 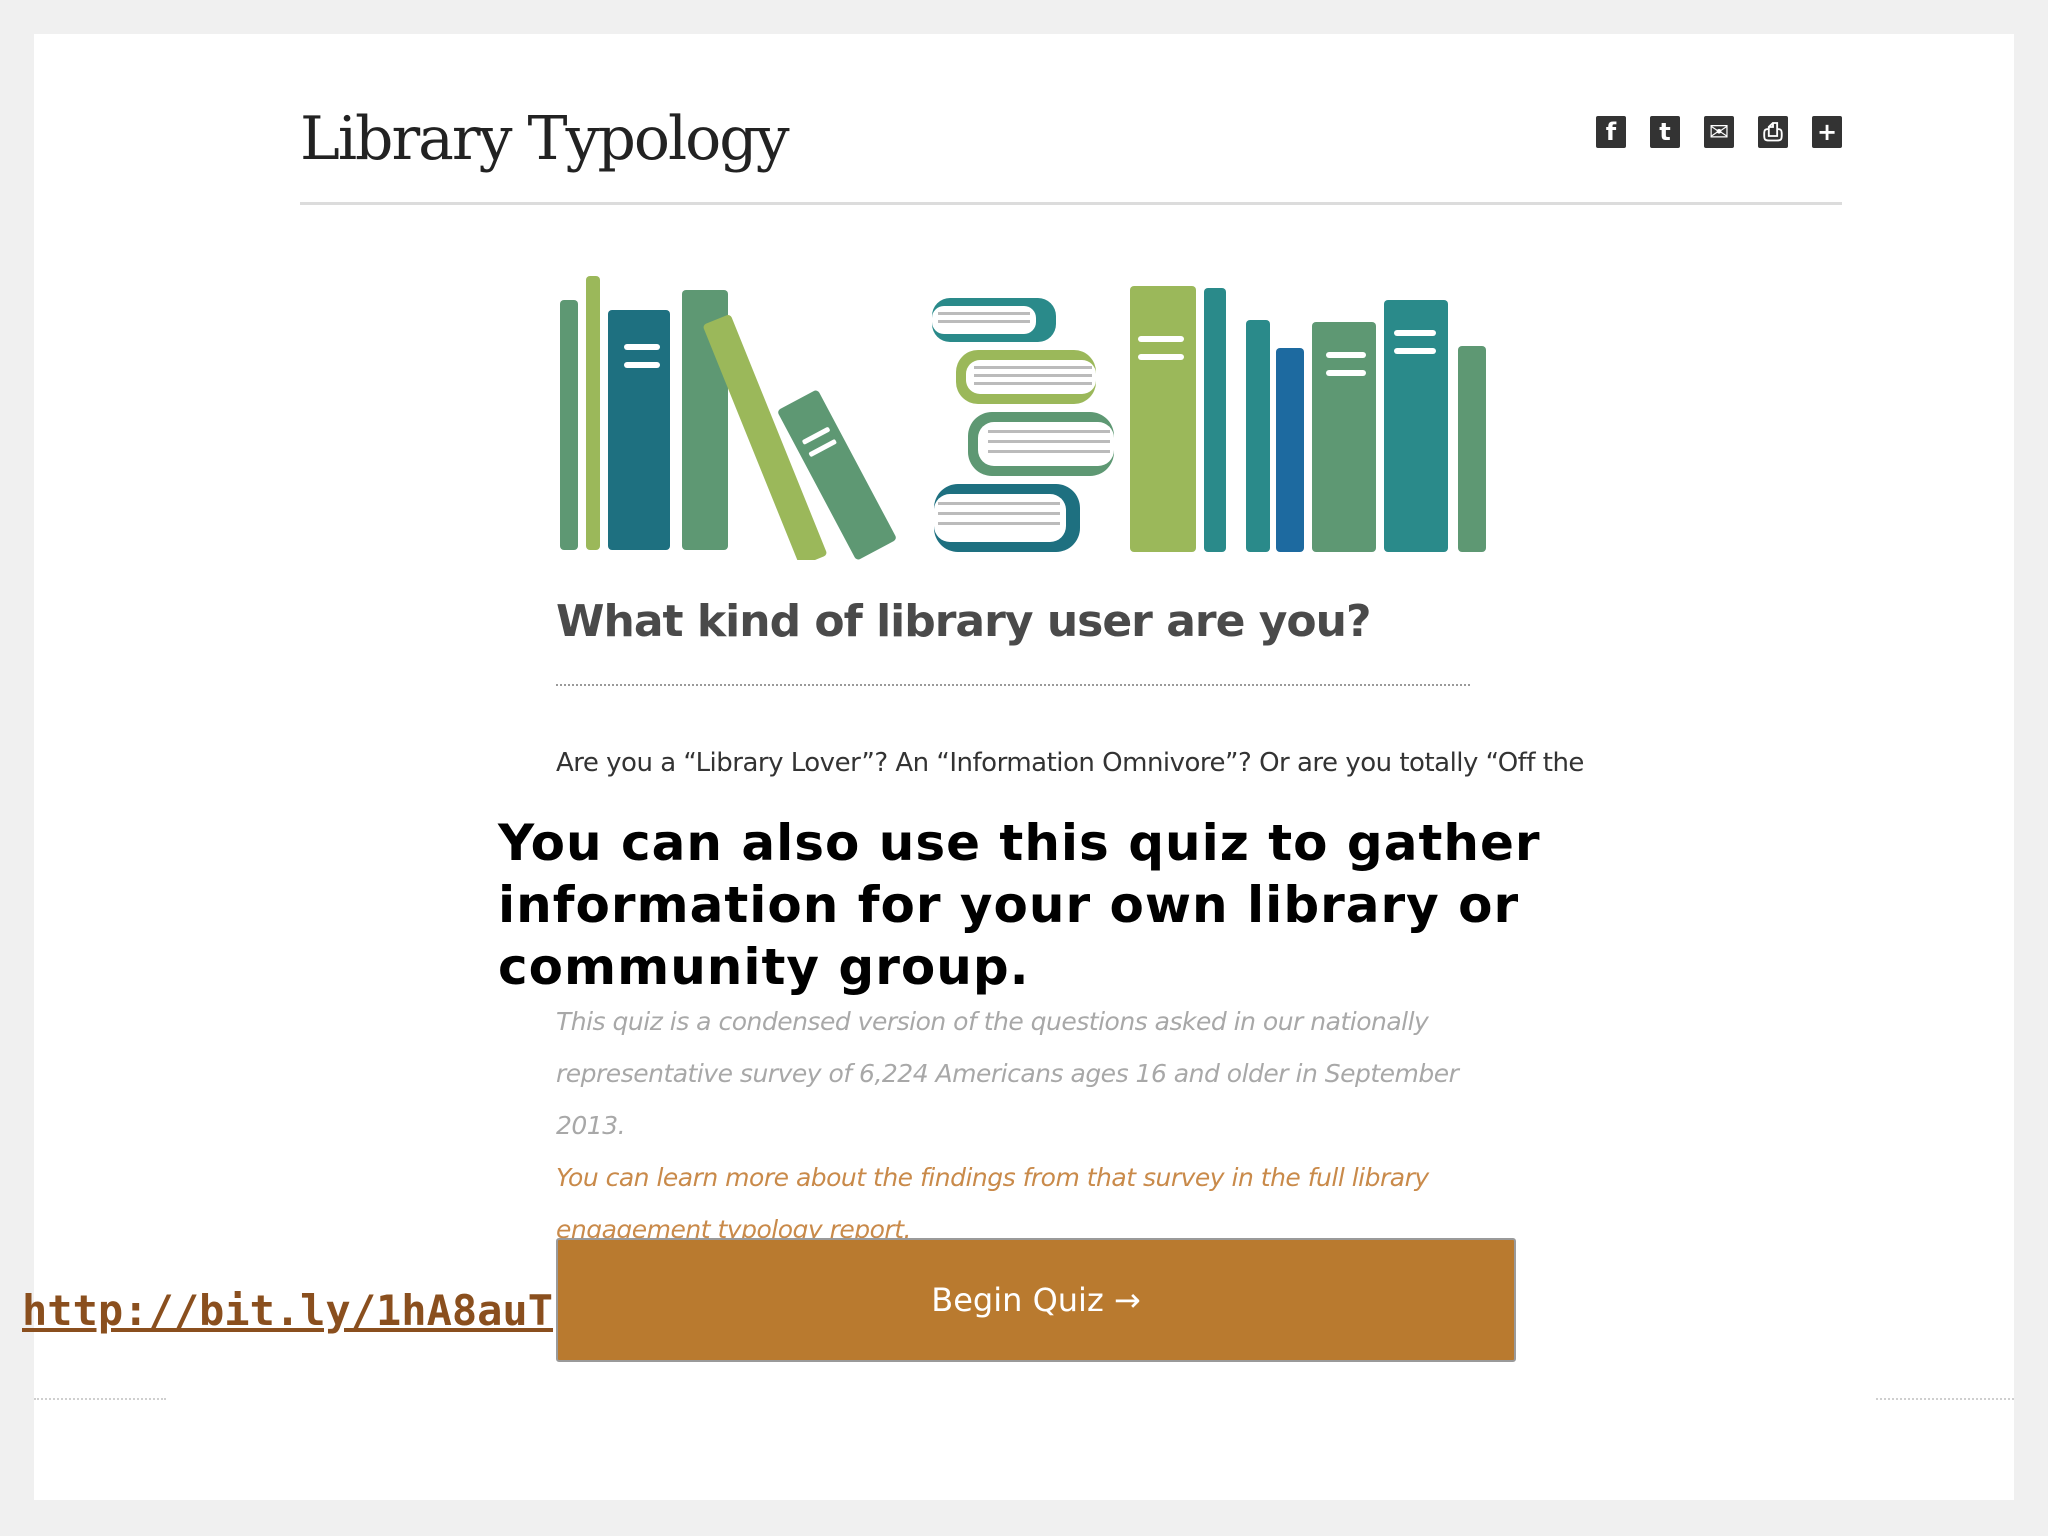 I want to click on share-bar: f t ✉ ⎙ +, so click(x=1719, y=132).